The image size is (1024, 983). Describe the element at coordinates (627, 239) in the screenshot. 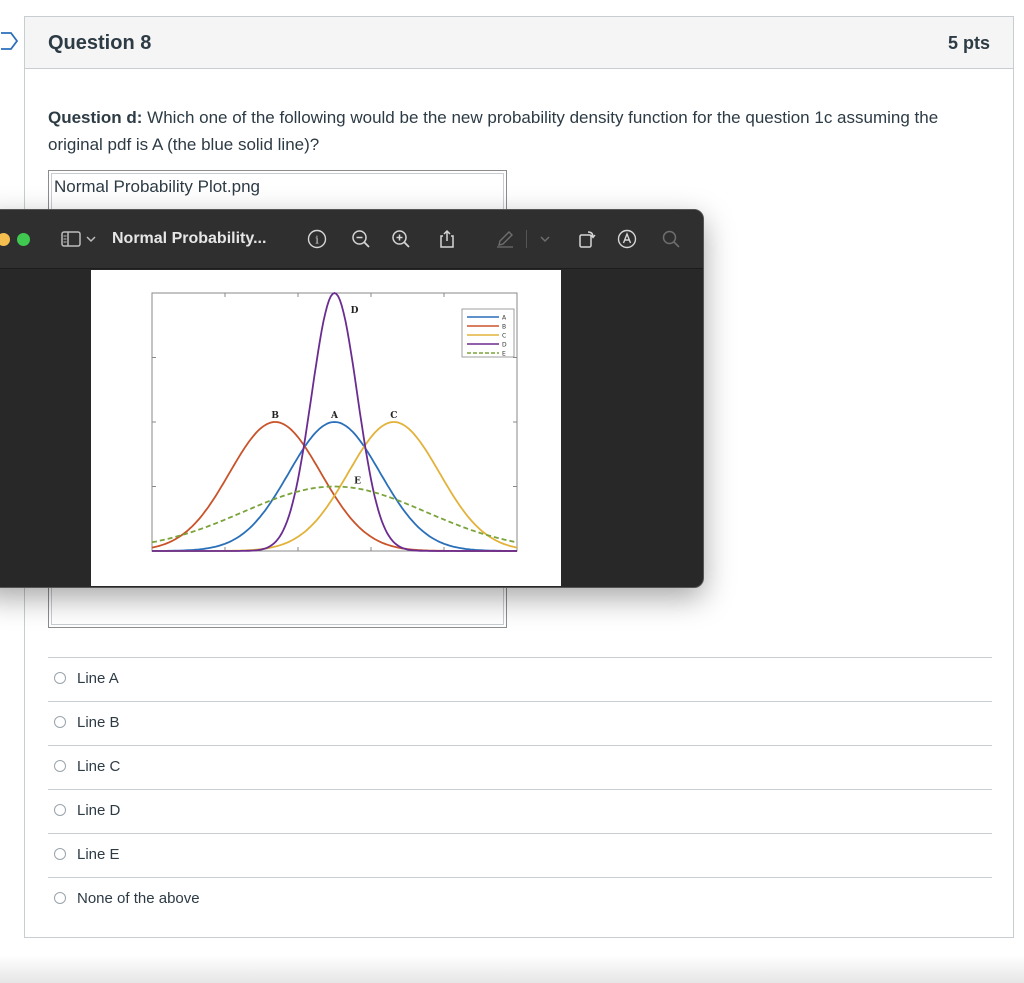

I see `markup-icon` at that location.